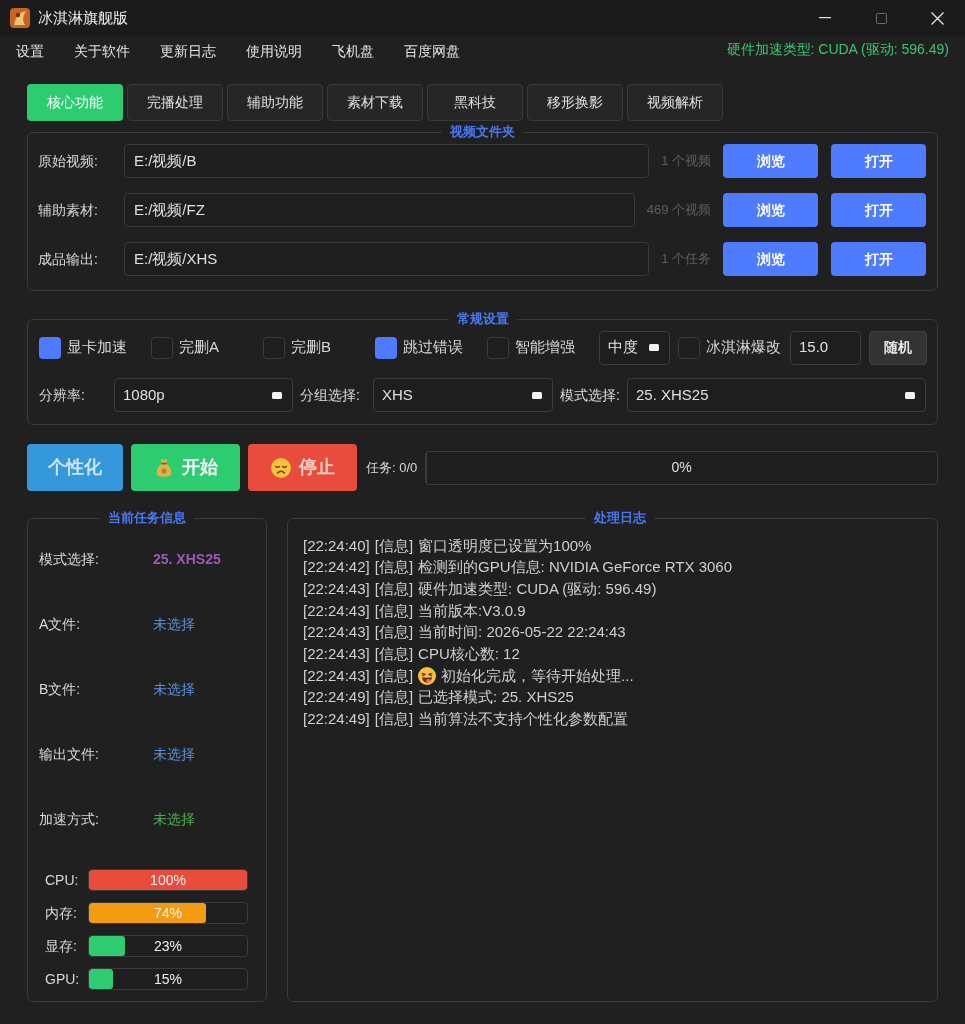 The width and height of the screenshot is (965, 1024). Describe the element at coordinates (83, 17) in the screenshot. I see `window-title: 冰淇淋旗舰版` at that location.